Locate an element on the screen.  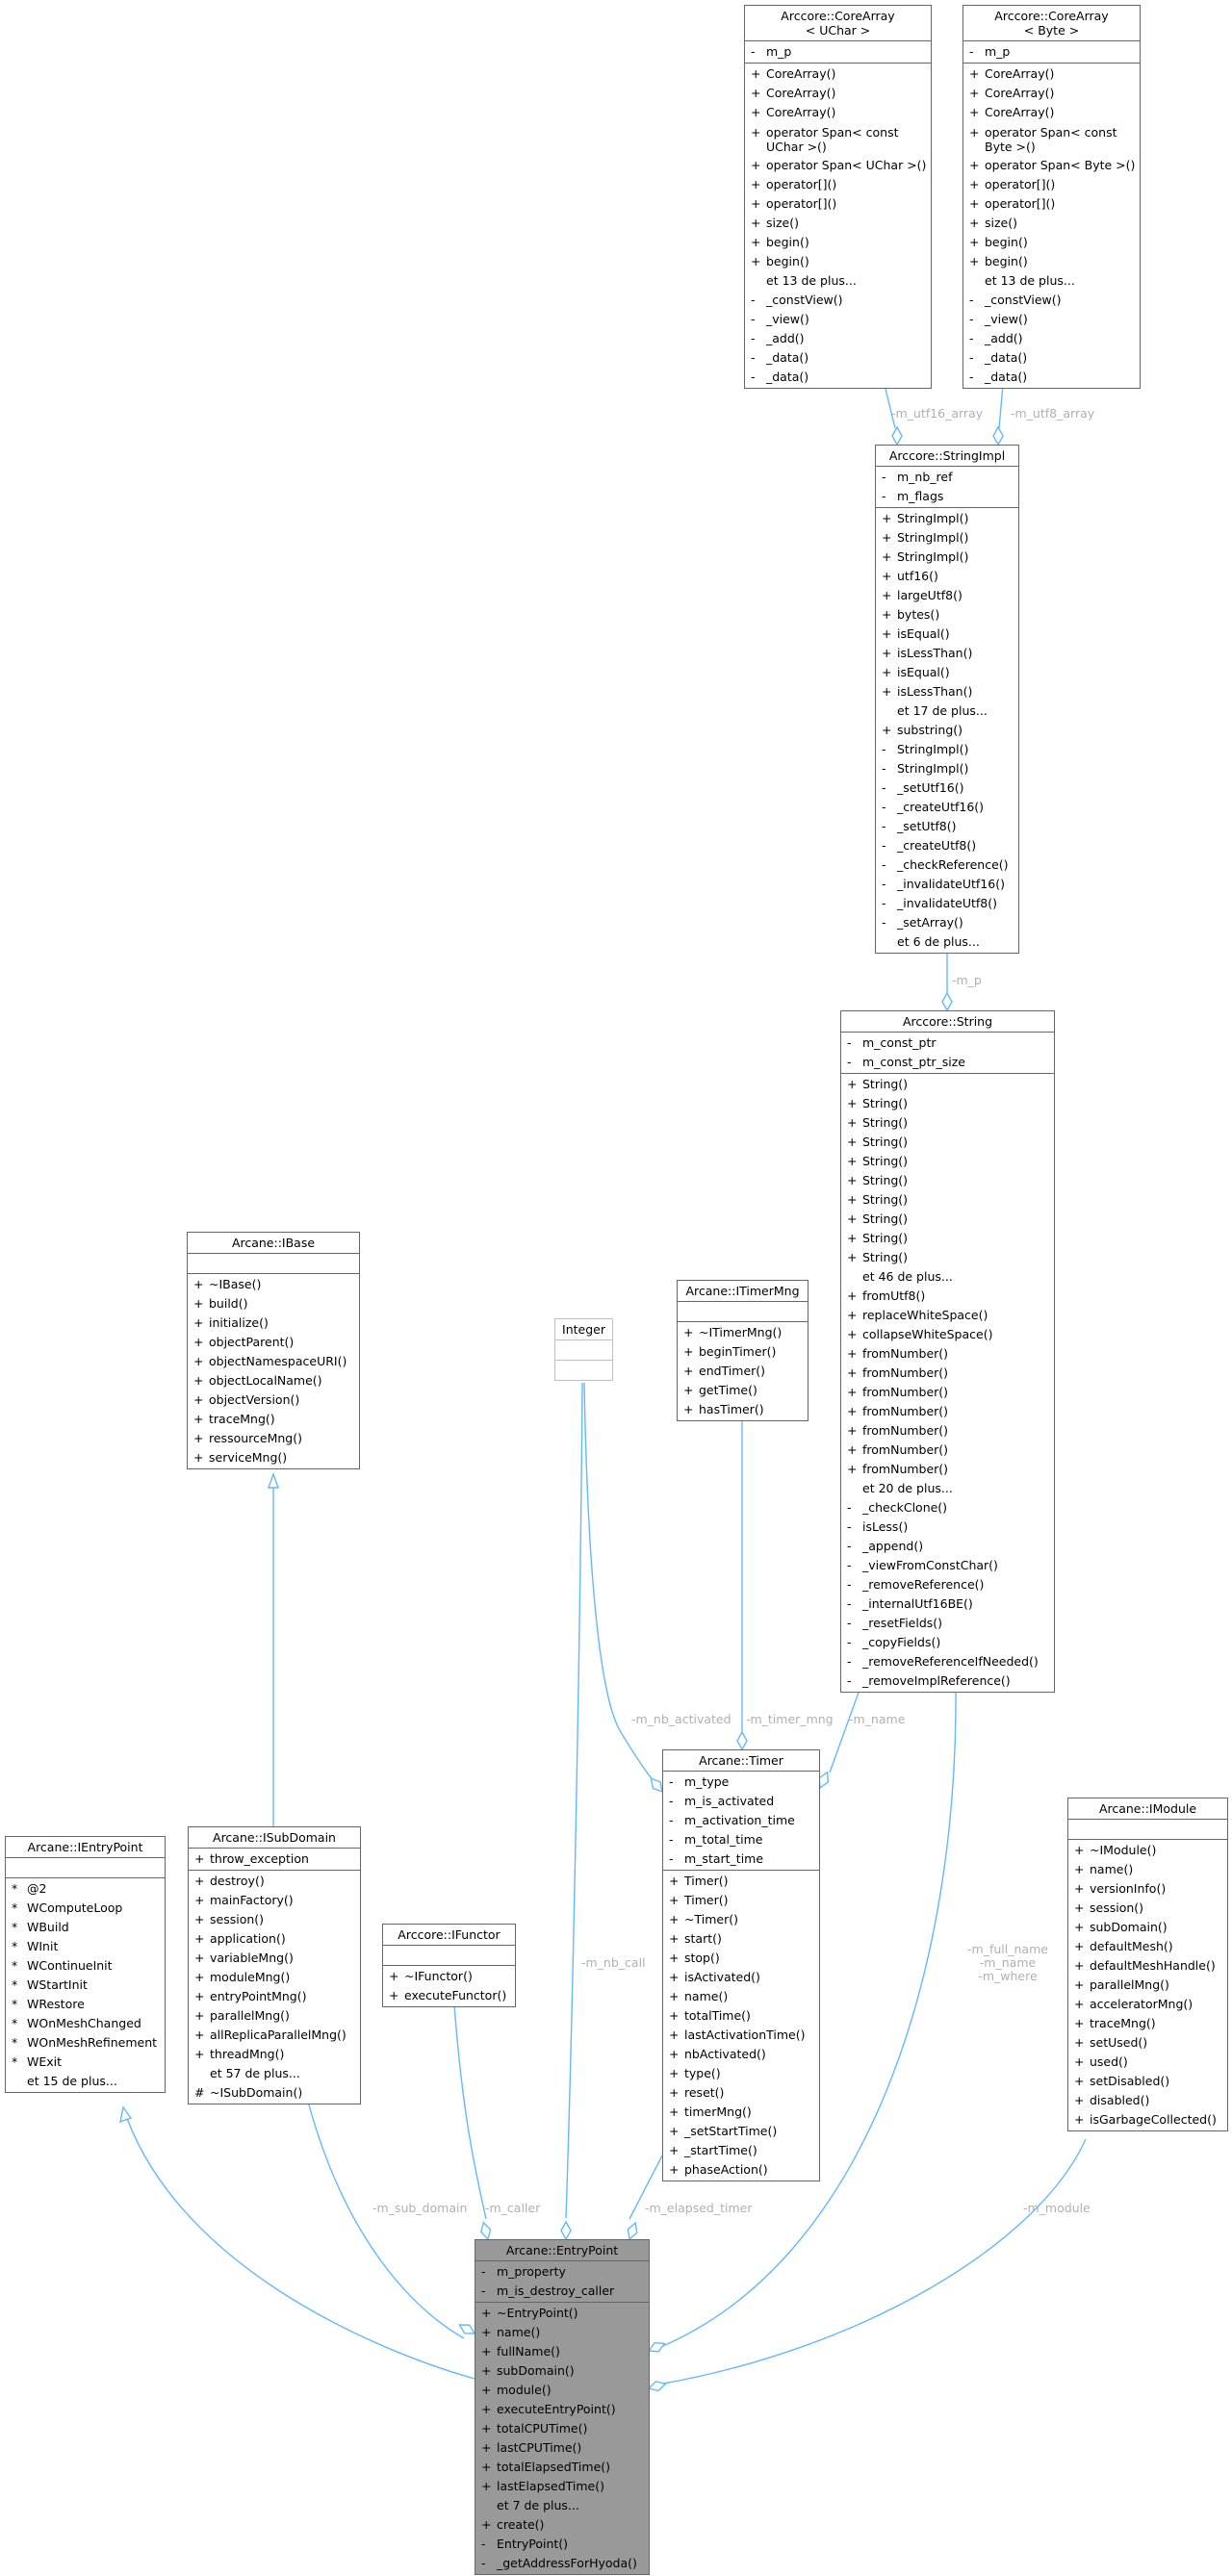
method-row: - _add() is located at coordinates (1051, 338).